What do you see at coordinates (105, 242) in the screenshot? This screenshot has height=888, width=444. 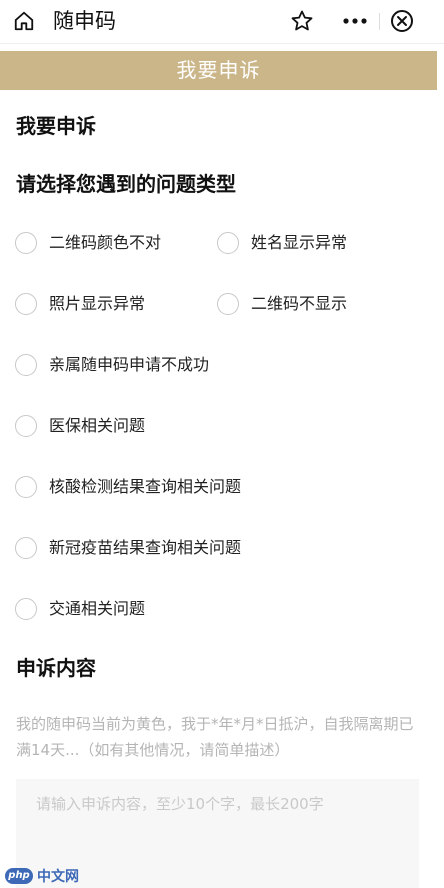 I see `option-label: 二维码颜色不对` at bounding box center [105, 242].